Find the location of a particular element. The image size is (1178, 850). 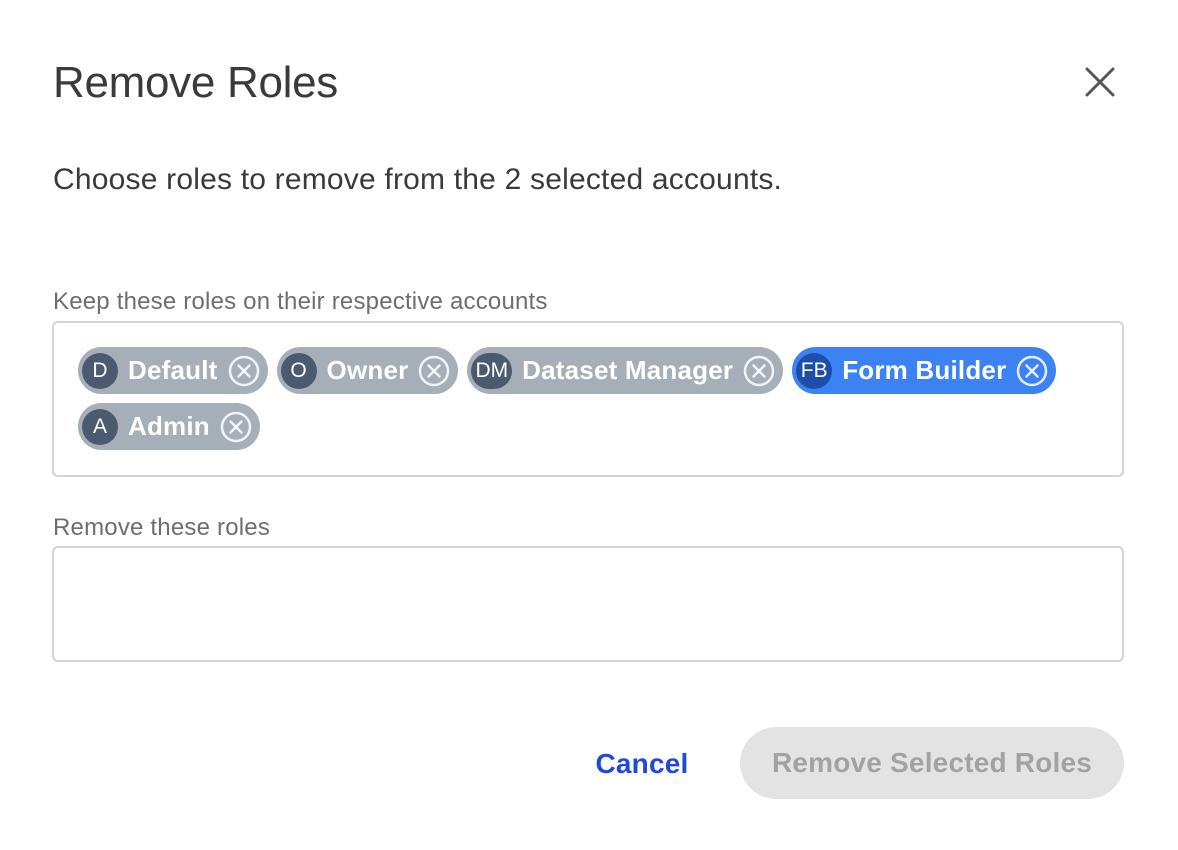

cancel-button: Cancel is located at coordinates (642, 764).